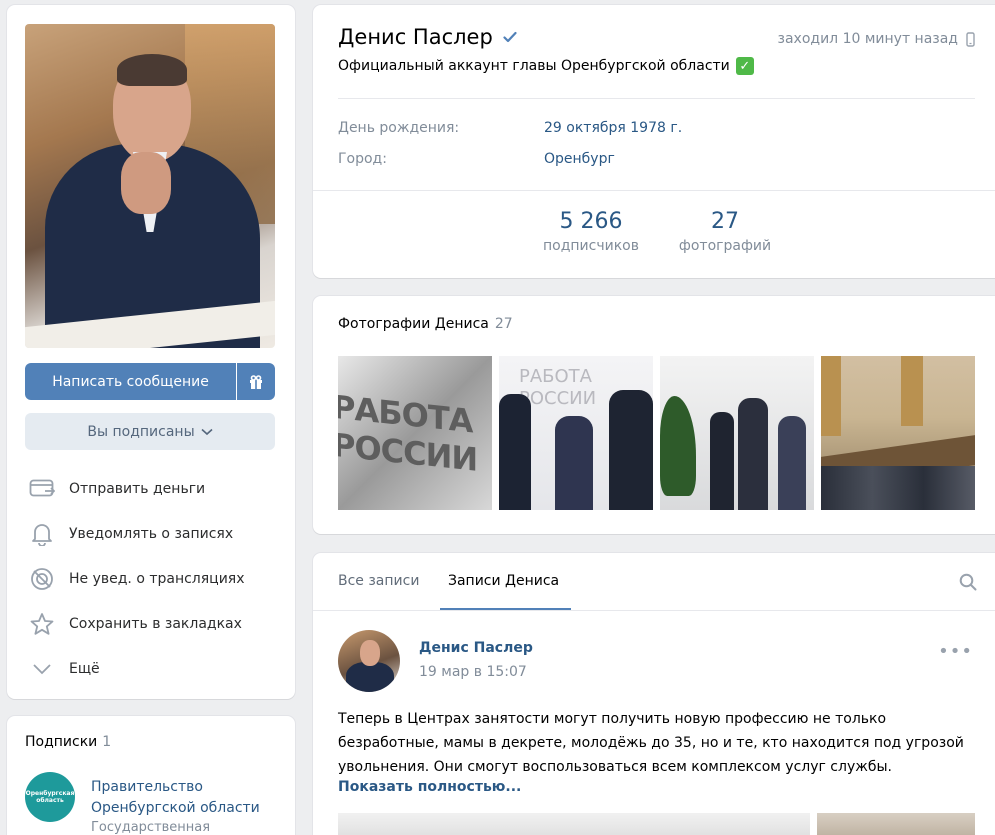  I want to click on mobile-icon, so click(970, 39).